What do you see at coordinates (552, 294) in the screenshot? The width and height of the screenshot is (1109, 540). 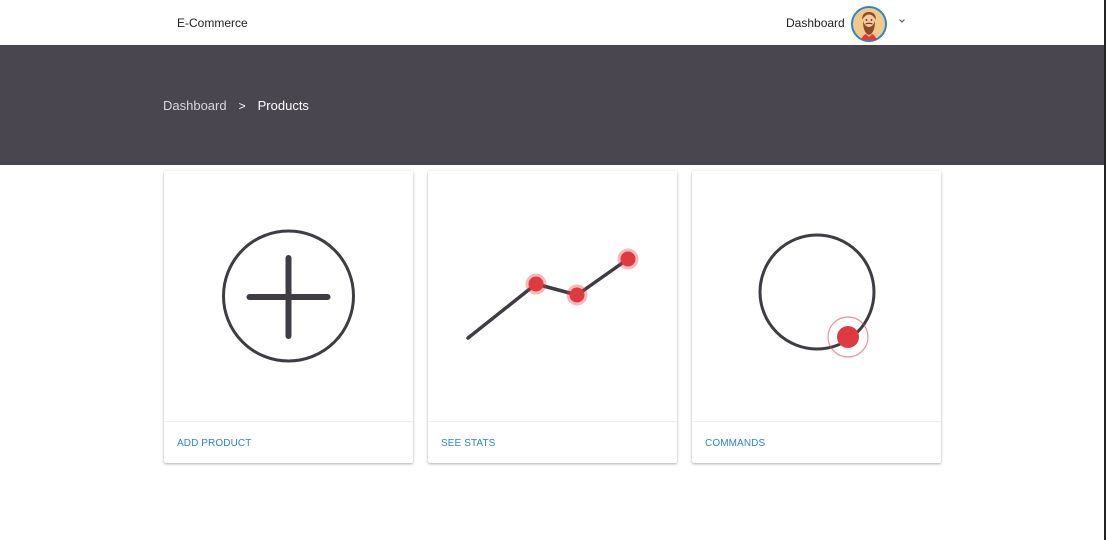 I see `line-chart-icon` at bounding box center [552, 294].